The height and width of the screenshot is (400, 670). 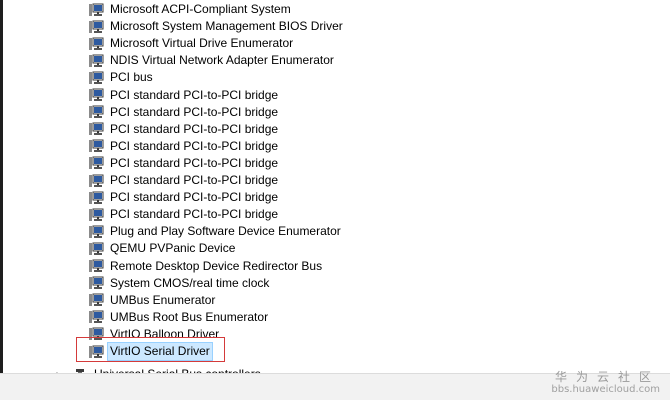 What do you see at coordinates (337, 9) in the screenshot?
I see `tree-row: Microsoft ACPI-Compliant System` at bounding box center [337, 9].